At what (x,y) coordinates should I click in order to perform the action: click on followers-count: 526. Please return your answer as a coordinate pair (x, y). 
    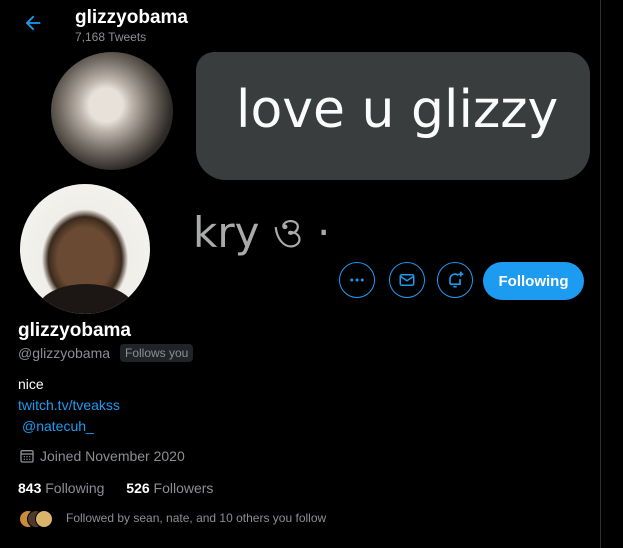
    Looking at the image, I should click on (138, 488).